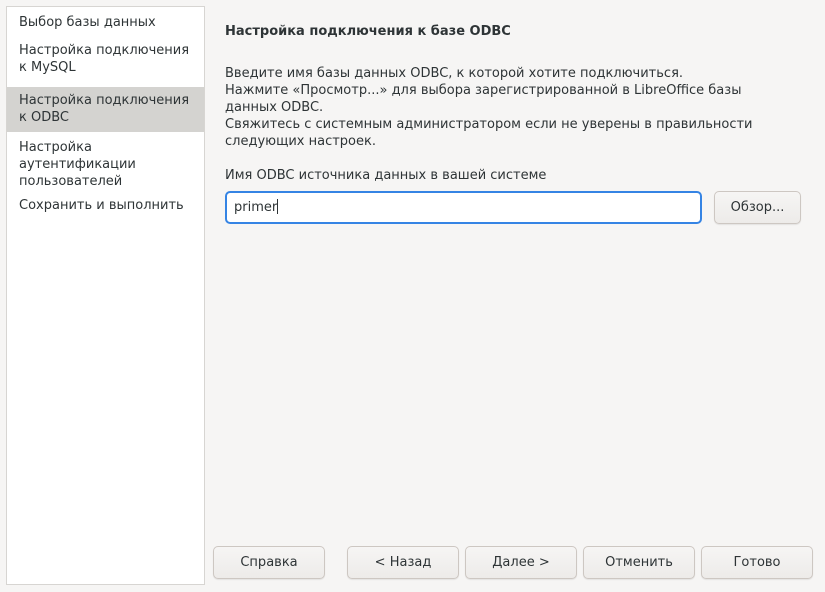  Describe the element at coordinates (368, 31) in the screenshot. I see `page-title: Настройка подключения к базе ODBC` at that location.